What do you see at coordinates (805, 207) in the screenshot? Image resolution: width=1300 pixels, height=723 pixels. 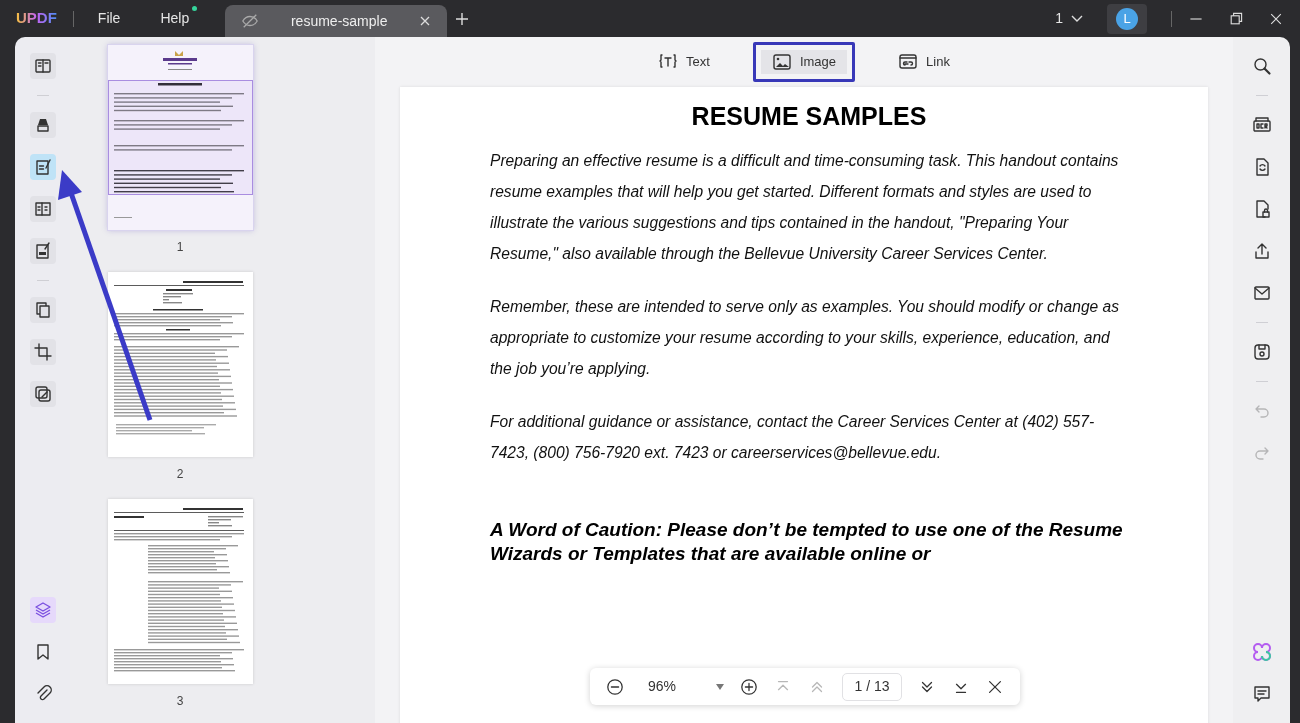 I see `document-paragraph: Preparing an effective resume is a difficult and time-consuming task. This handout contains resume examples that will help you get started. Different formats and styles are used to illustrate the various suggestions and tips contained in the handout, "Preparing Your Resume," also available through the Bellevue University Career Services Center.` at bounding box center [805, 207].